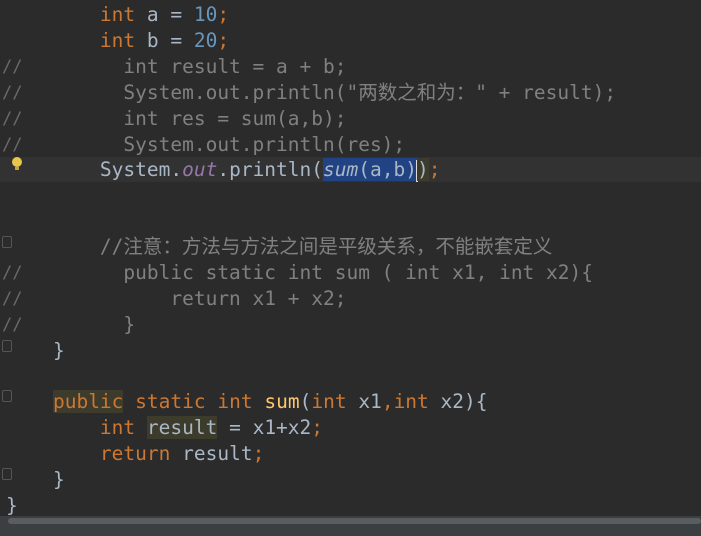  What do you see at coordinates (176, 299) in the screenshot?
I see `code-line: return x1 + x2;` at bounding box center [176, 299].